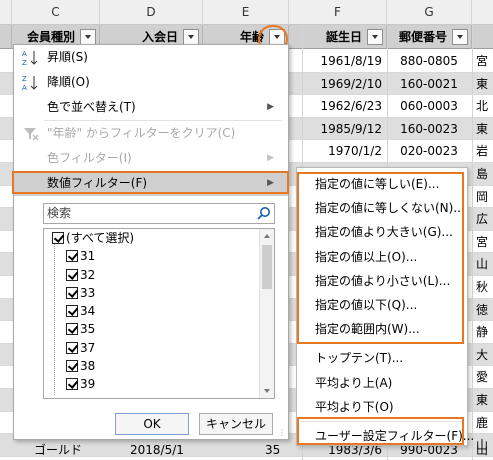 The height and width of the screenshot is (460, 493). Describe the element at coordinates (88, 366) in the screenshot. I see `filter-value-label: 38` at that location.